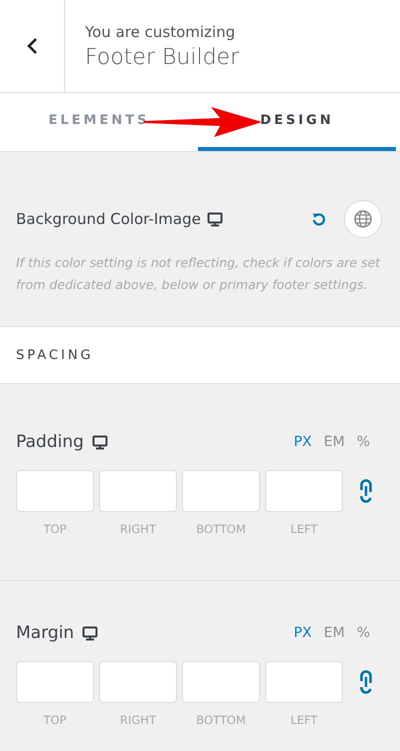  I want to click on panel-title: Footer Builder, so click(162, 57).